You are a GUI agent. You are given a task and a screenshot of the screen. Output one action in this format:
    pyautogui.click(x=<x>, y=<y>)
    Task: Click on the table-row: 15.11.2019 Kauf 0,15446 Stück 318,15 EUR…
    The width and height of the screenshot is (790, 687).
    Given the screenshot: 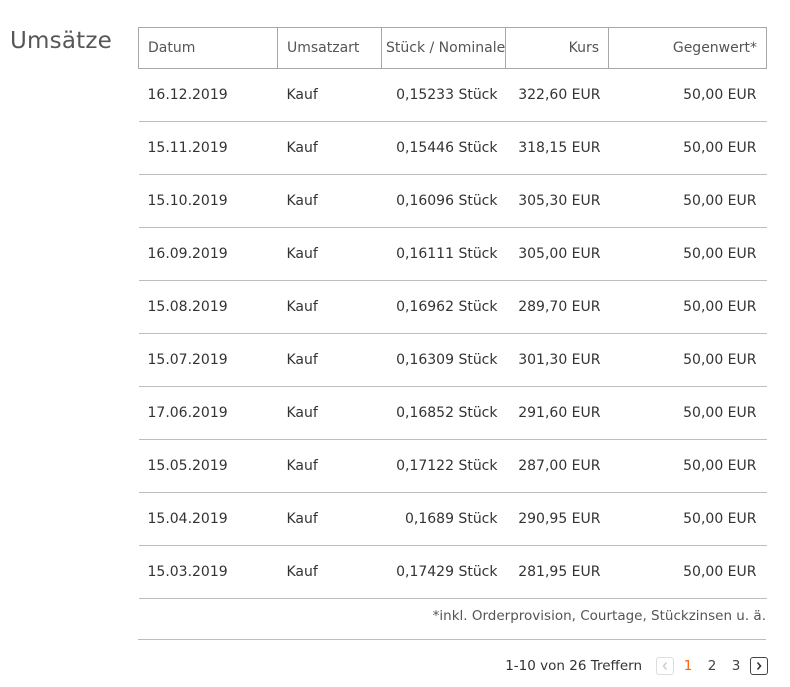 What is the action you would take?
    pyautogui.click(x=452, y=148)
    